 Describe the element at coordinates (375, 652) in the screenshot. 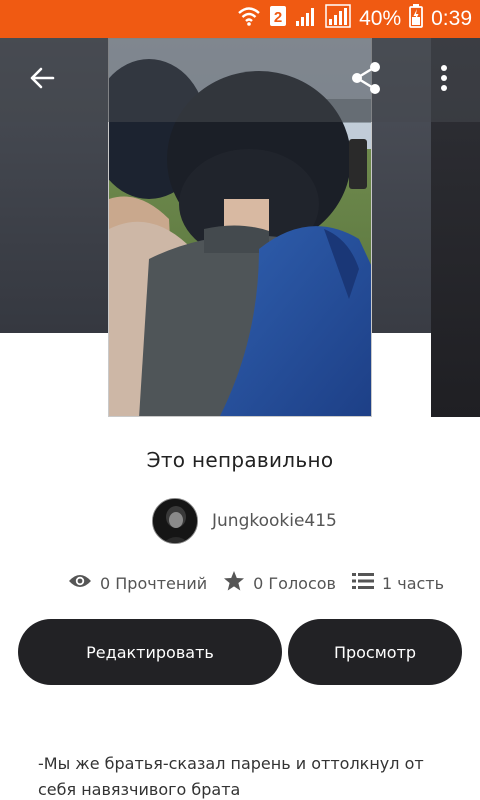

I see `view-button: Просмотр` at that location.